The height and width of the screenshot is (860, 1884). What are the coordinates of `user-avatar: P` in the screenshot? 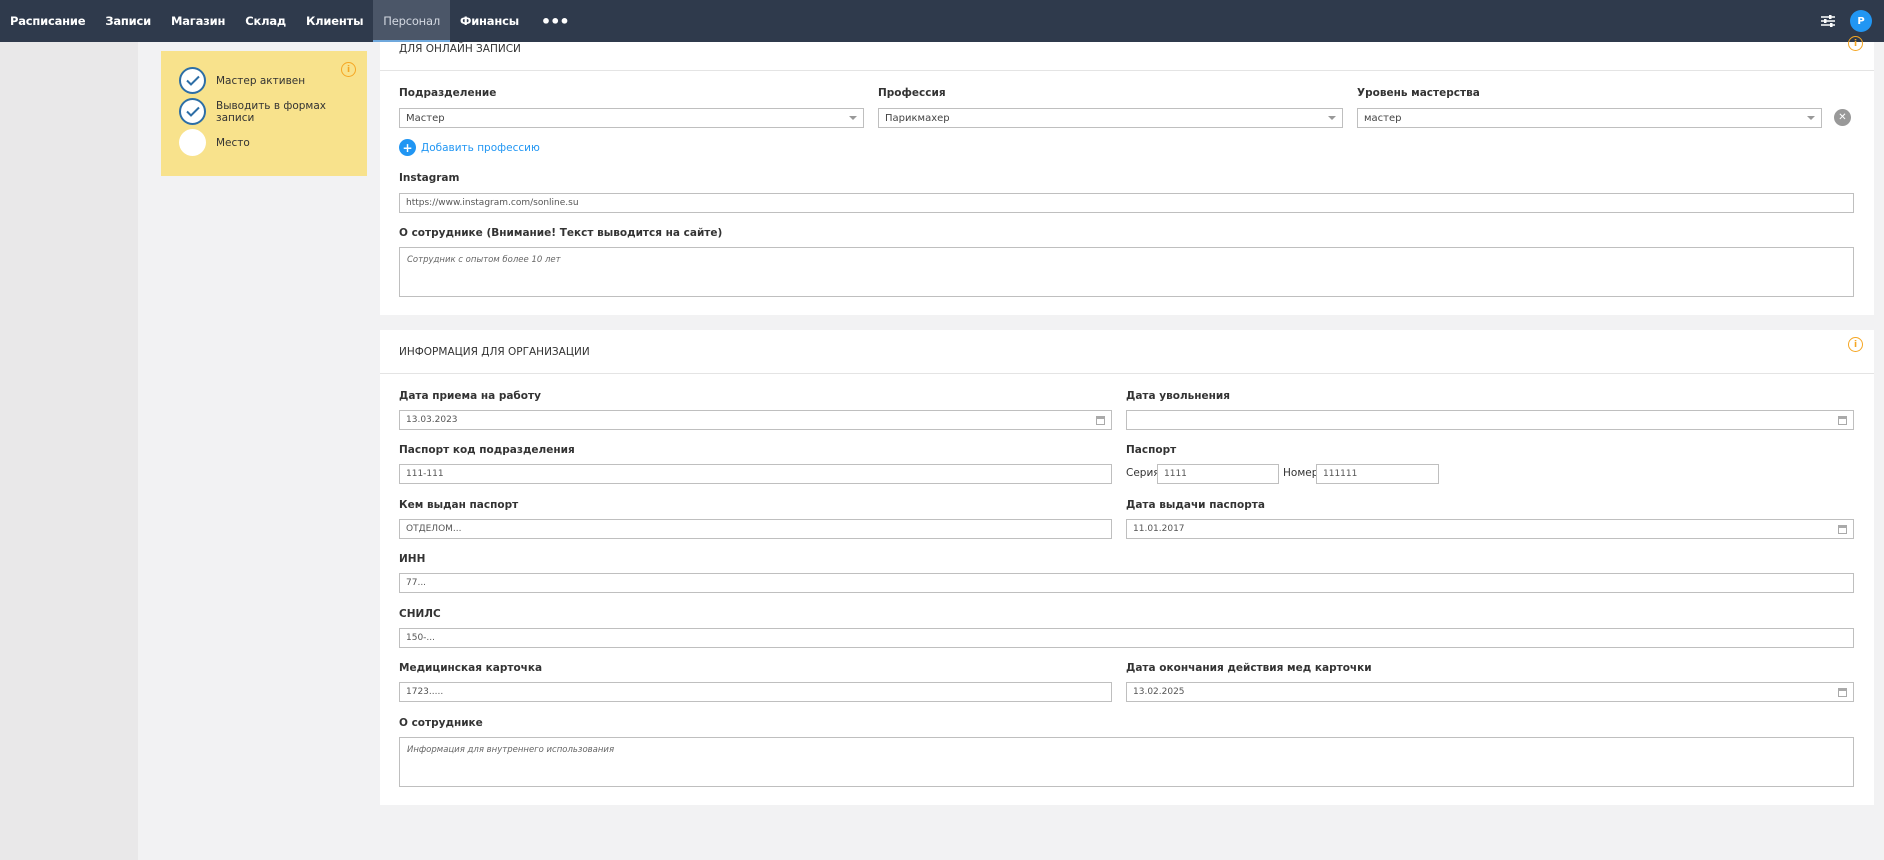 It's located at (1861, 21).